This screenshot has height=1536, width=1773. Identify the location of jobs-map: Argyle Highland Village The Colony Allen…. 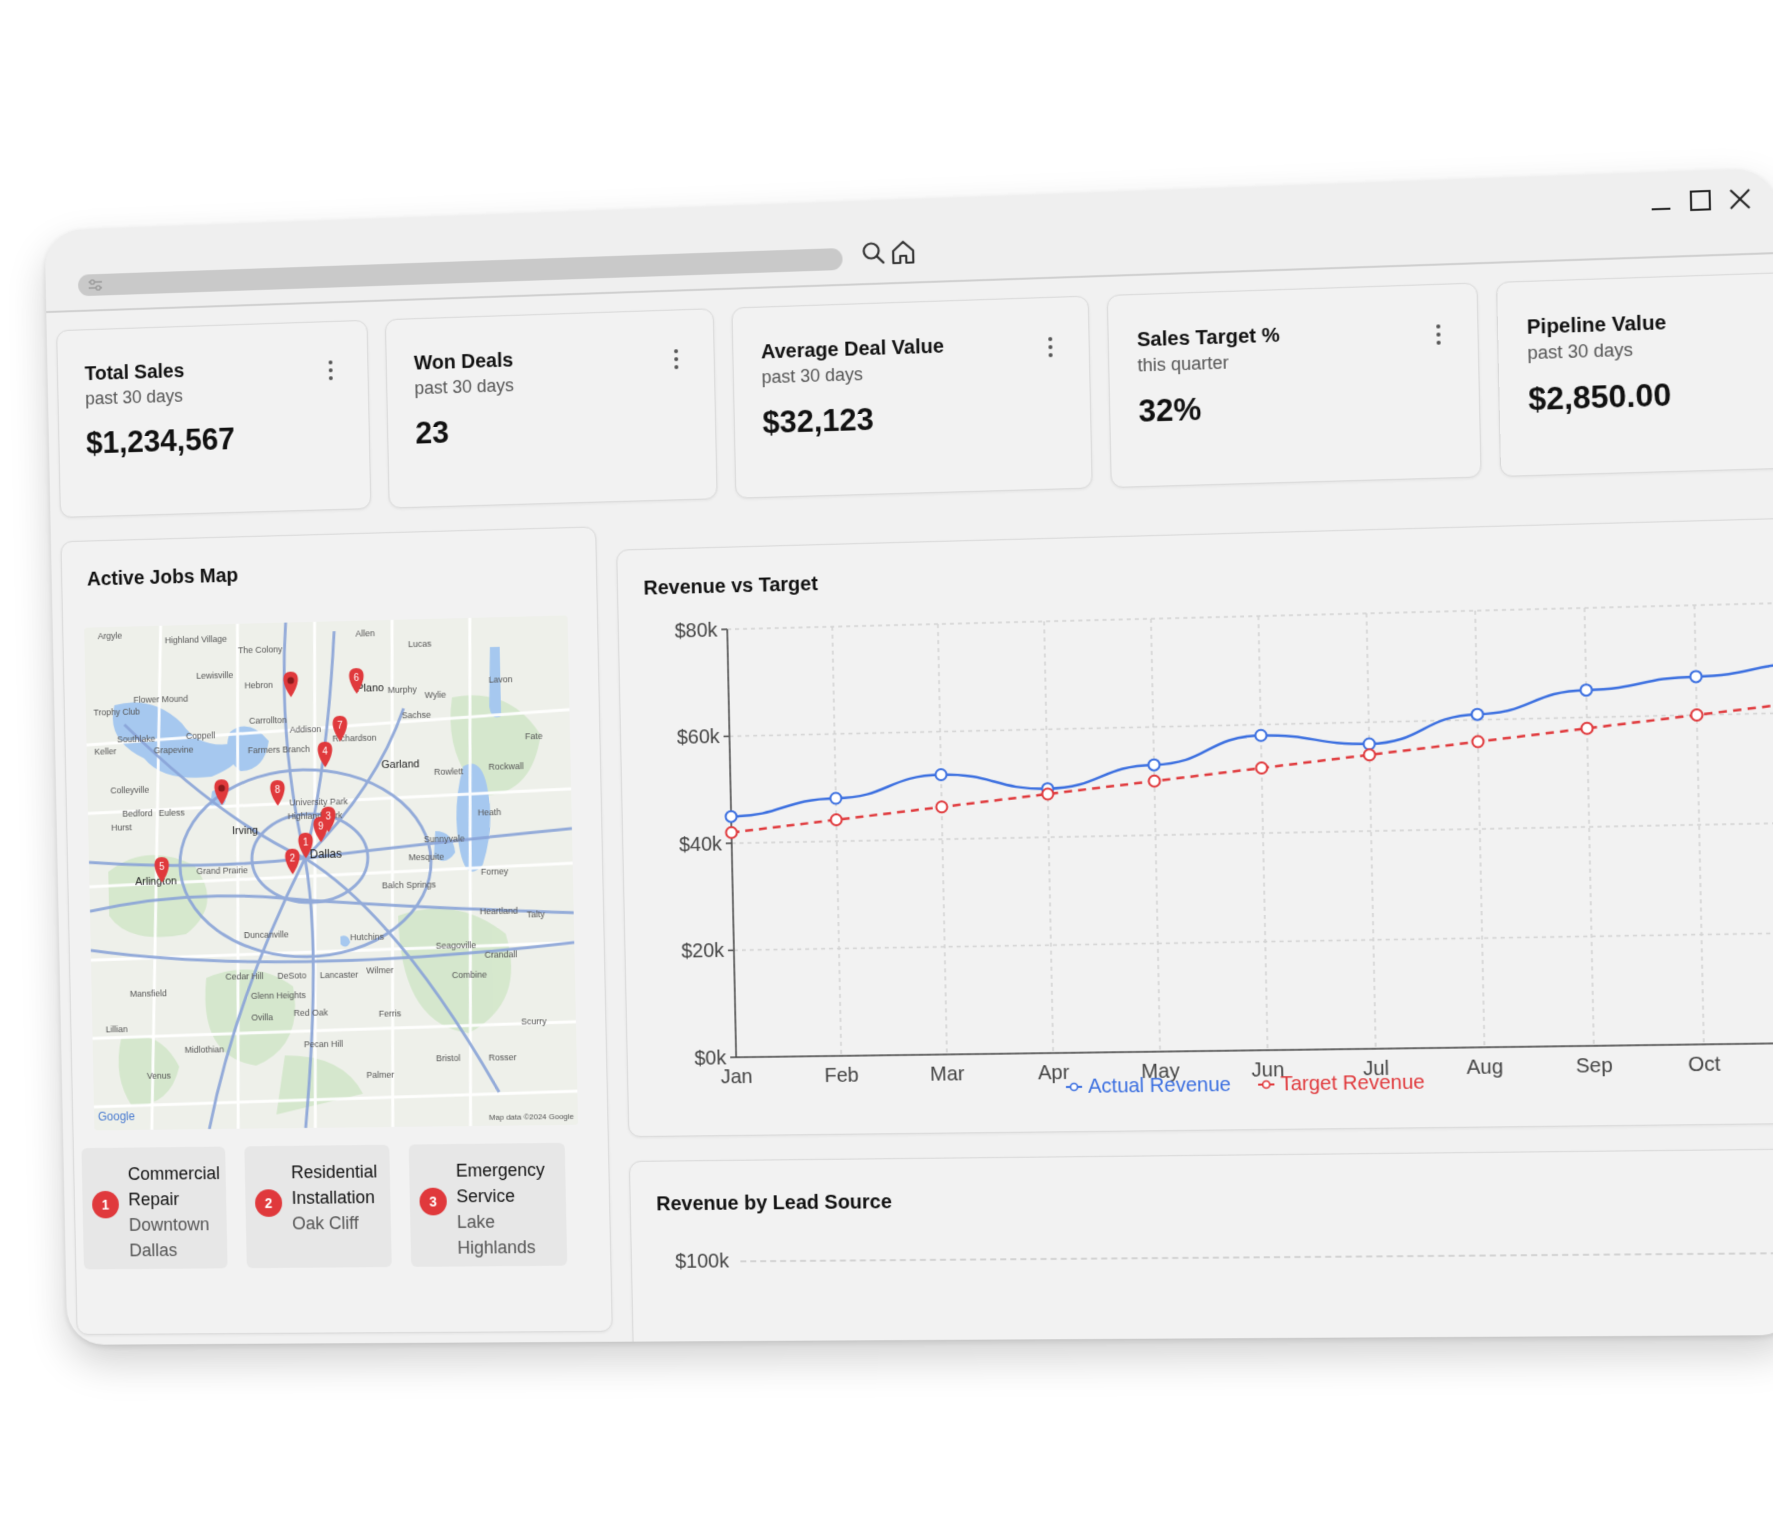
(331, 872).